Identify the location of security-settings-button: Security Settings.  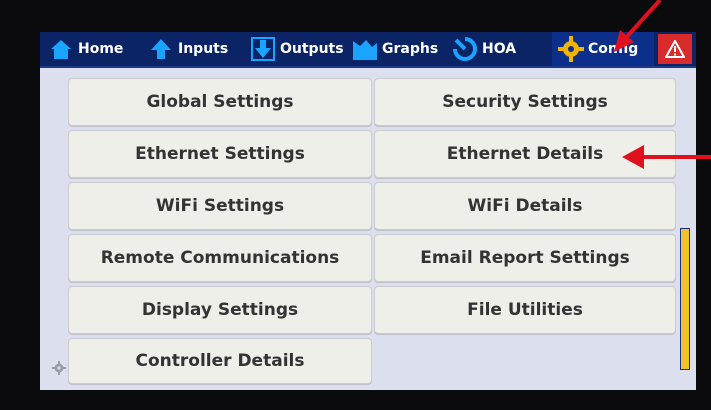
(525, 102).